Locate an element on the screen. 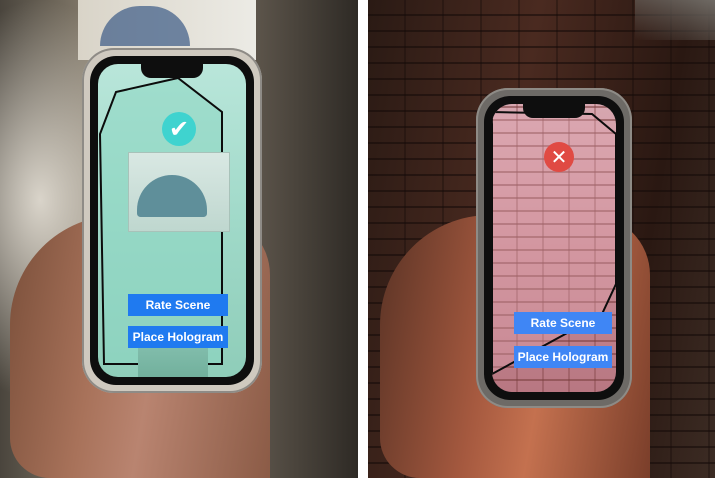 The image size is (715, 478). ar-camera-view: ✔ Rate Scene Place Hologram is located at coordinates (172, 220).